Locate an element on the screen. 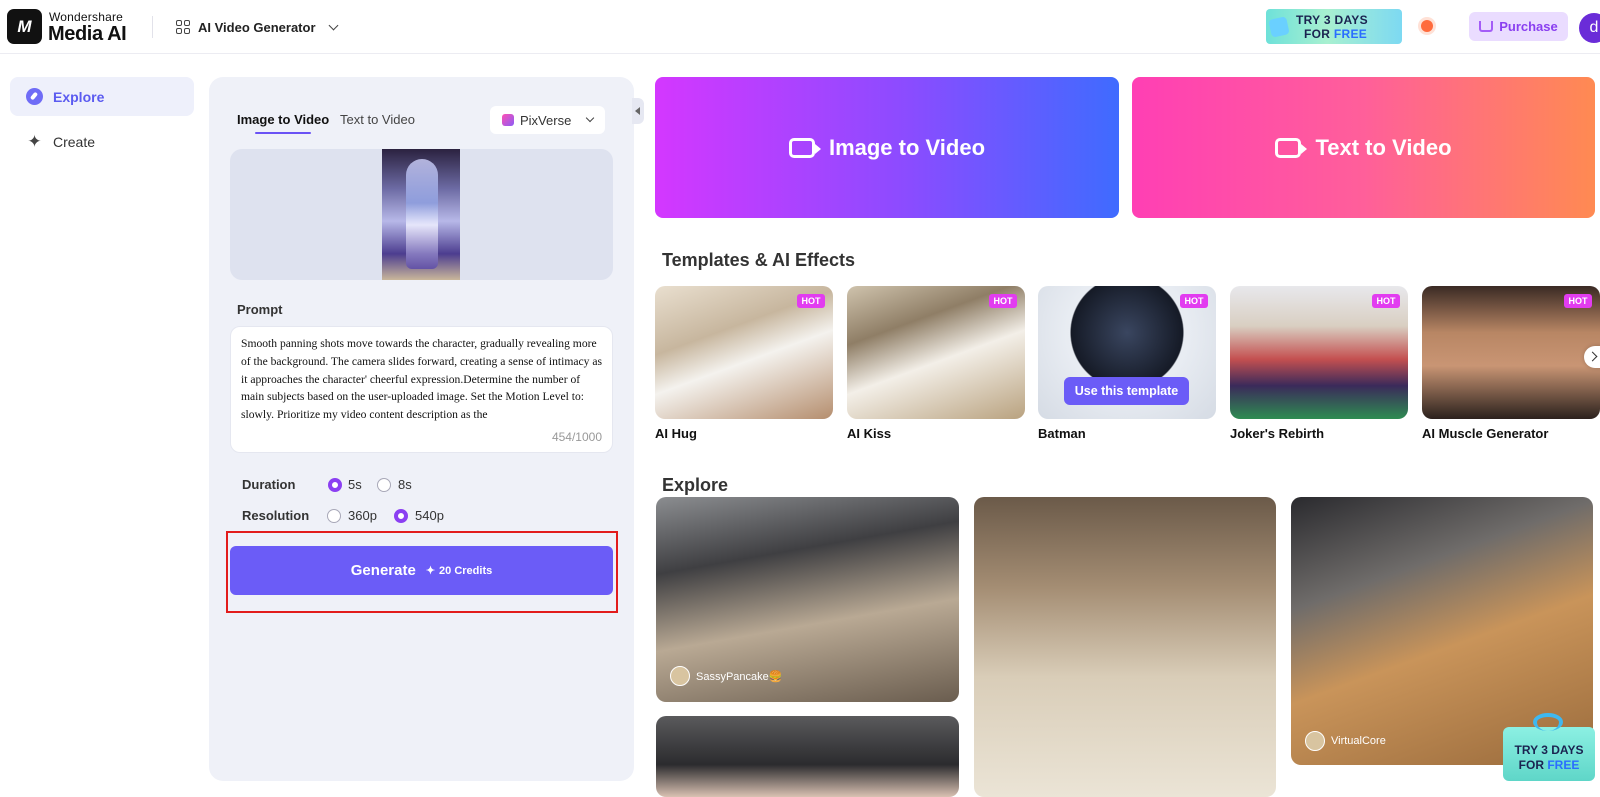 This screenshot has width=1600, height=797. float-promo-line2: FOR FREE is located at coordinates (1549, 765).